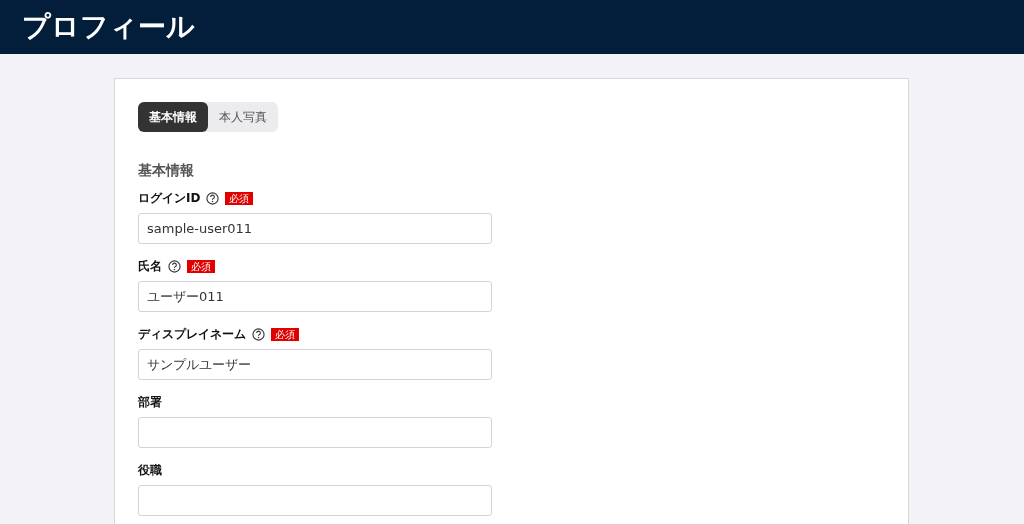  Describe the element at coordinates (150, 402) in the screenshot. I see `field-label: 部署` at that location.